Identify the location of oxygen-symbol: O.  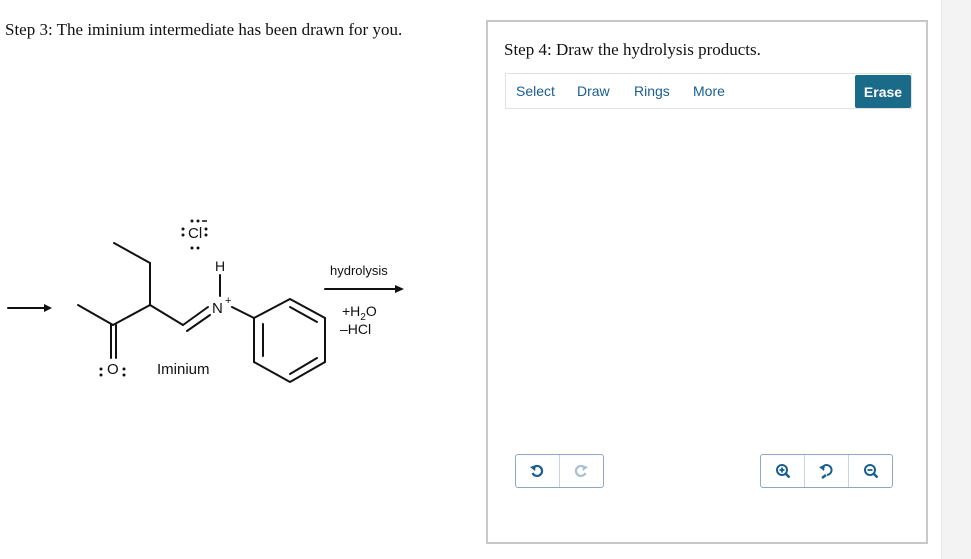
(113, 369).